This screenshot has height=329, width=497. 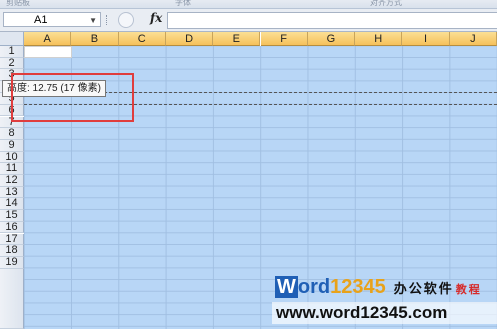 I want to click on name-box: A1 ▼, so click(x=52, y=19).